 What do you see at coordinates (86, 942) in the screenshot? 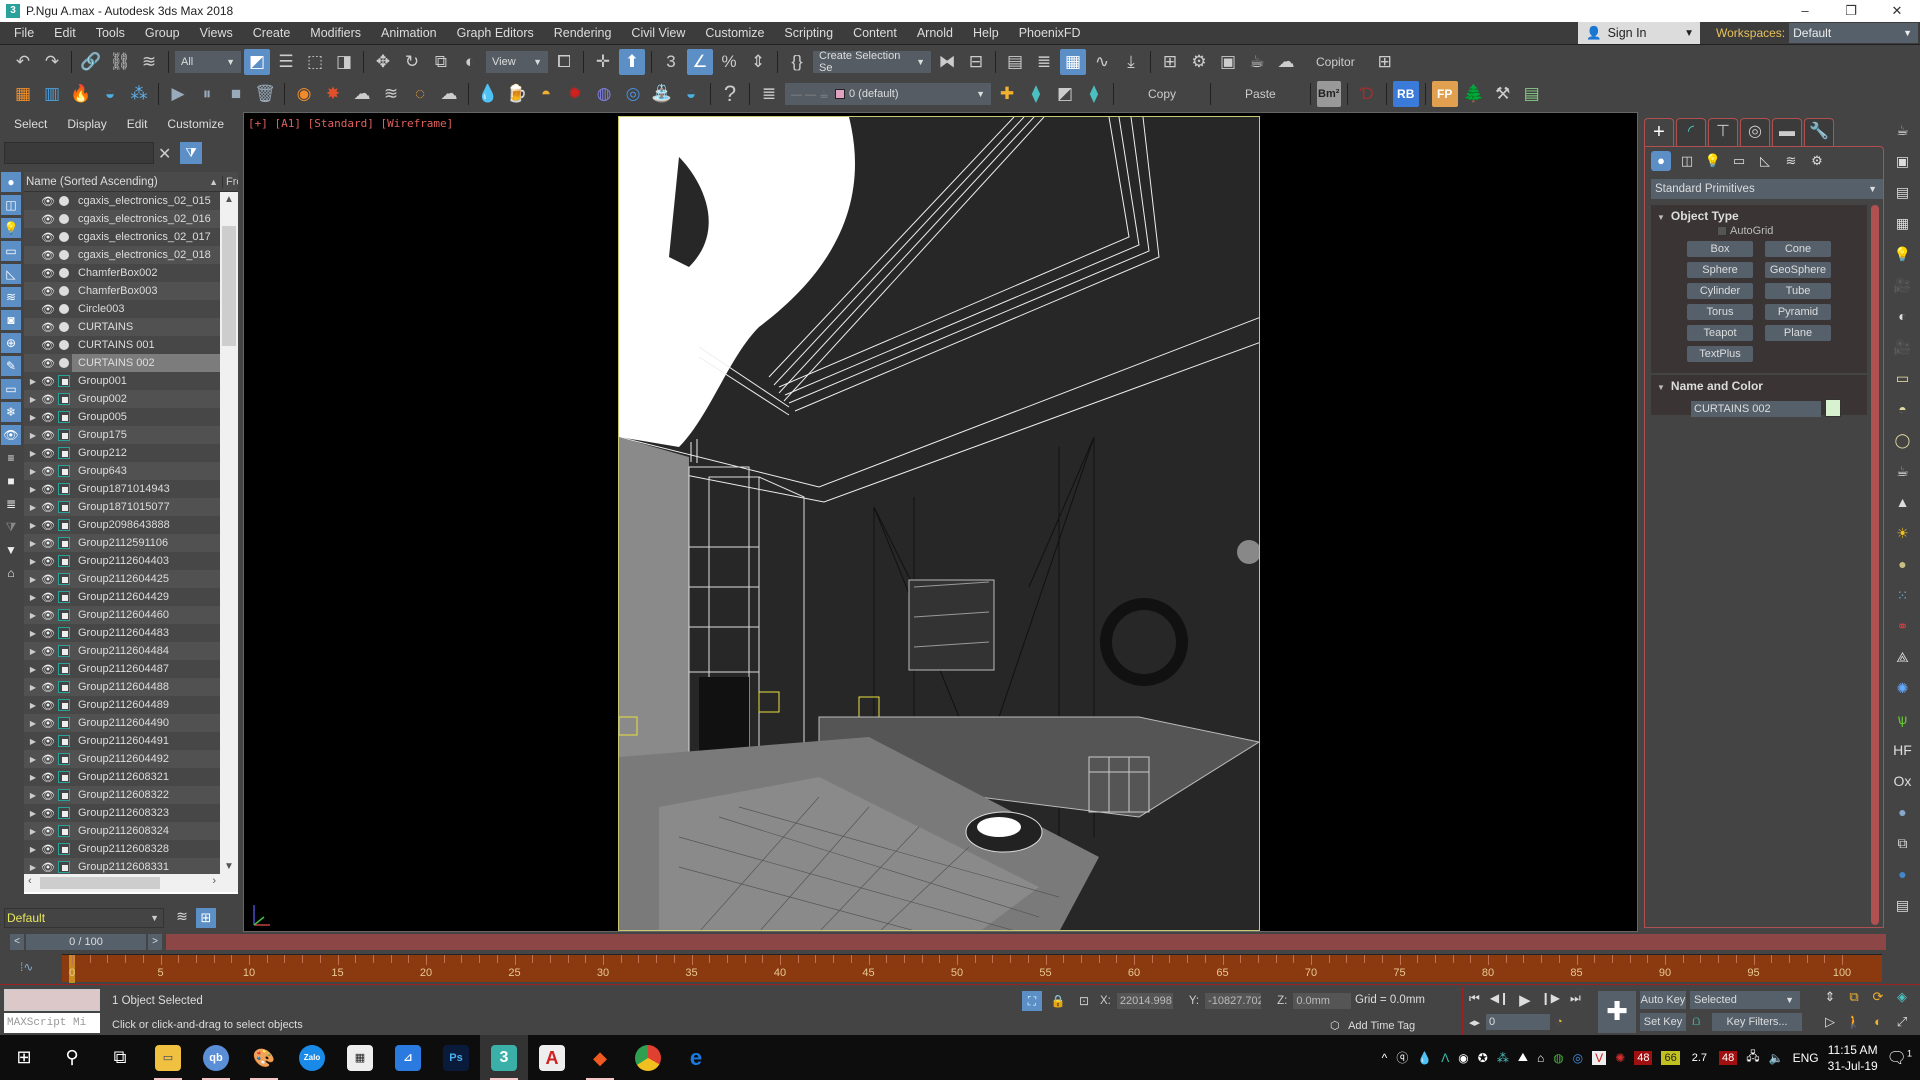
I see `time-slider-thumb: 0 / 100` at bounding box center [86, 942].